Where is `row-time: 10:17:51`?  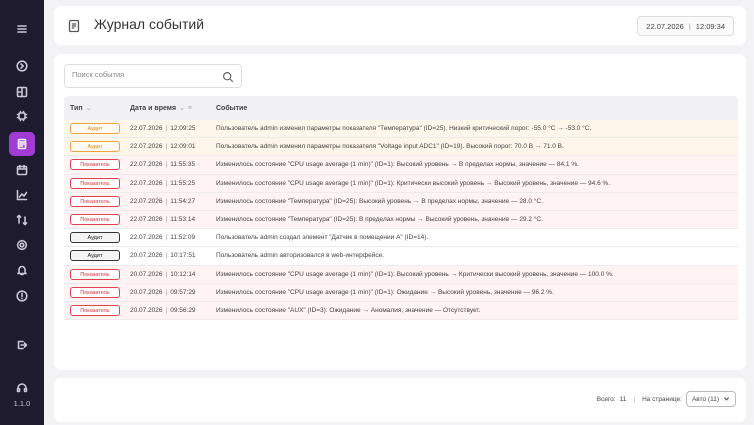
row-time: 10:17:51 is located at coordinates (183, 256).